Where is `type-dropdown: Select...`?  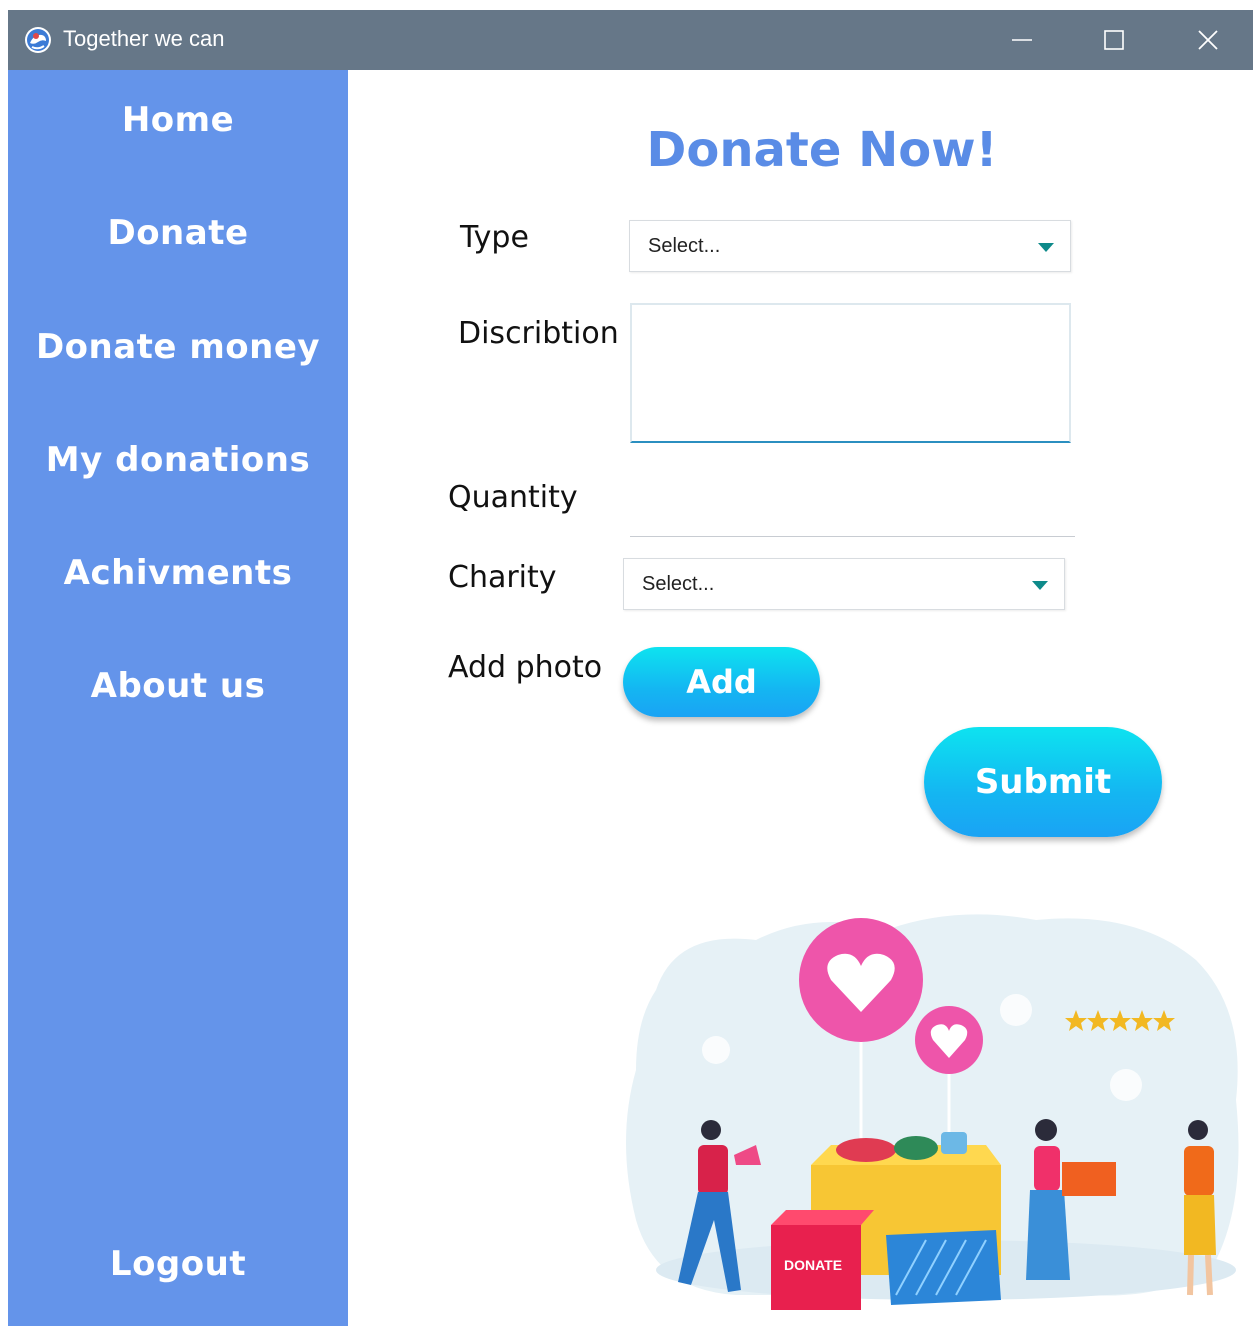 type-dropdown: Select... is located at coordinates (850, 246).